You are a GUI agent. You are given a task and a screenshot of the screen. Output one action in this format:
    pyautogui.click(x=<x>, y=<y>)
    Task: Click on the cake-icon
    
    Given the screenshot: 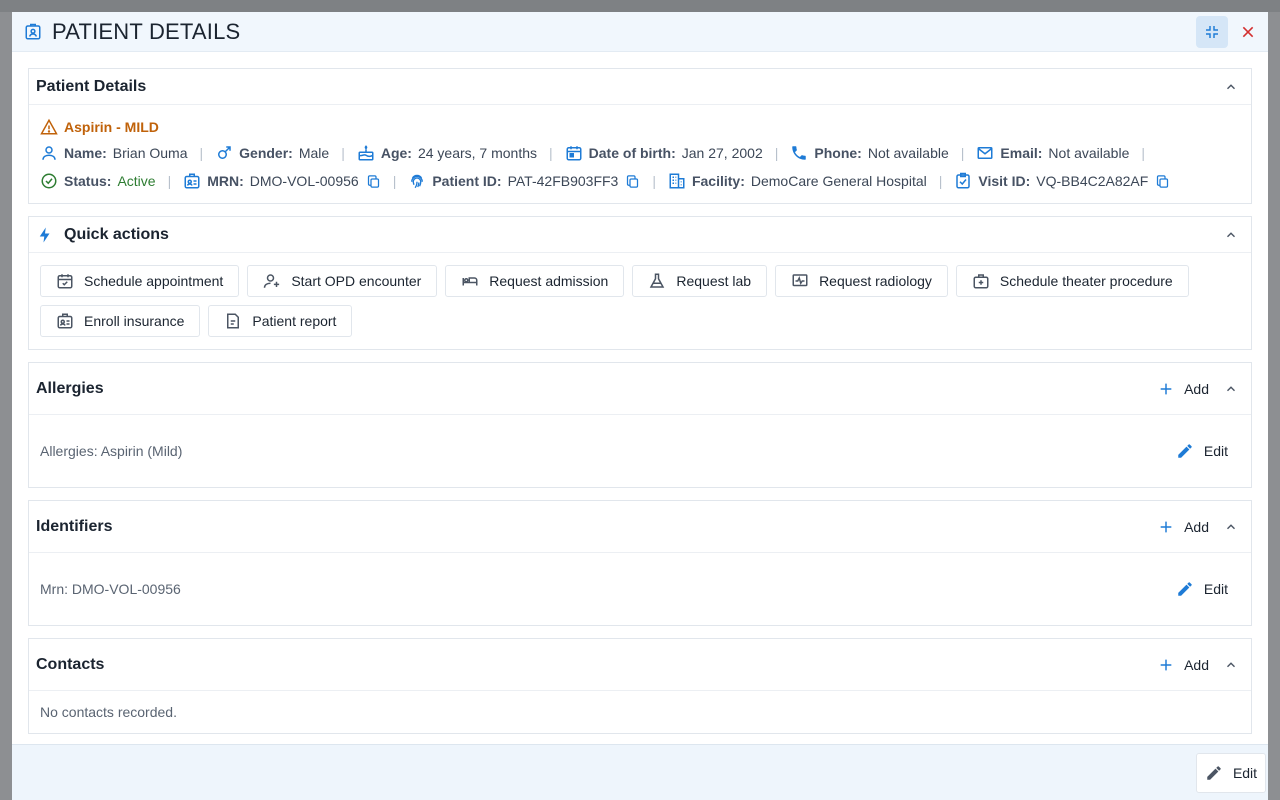 What is the action you would take?
    pyautogui.click(x=366, y=153)
    